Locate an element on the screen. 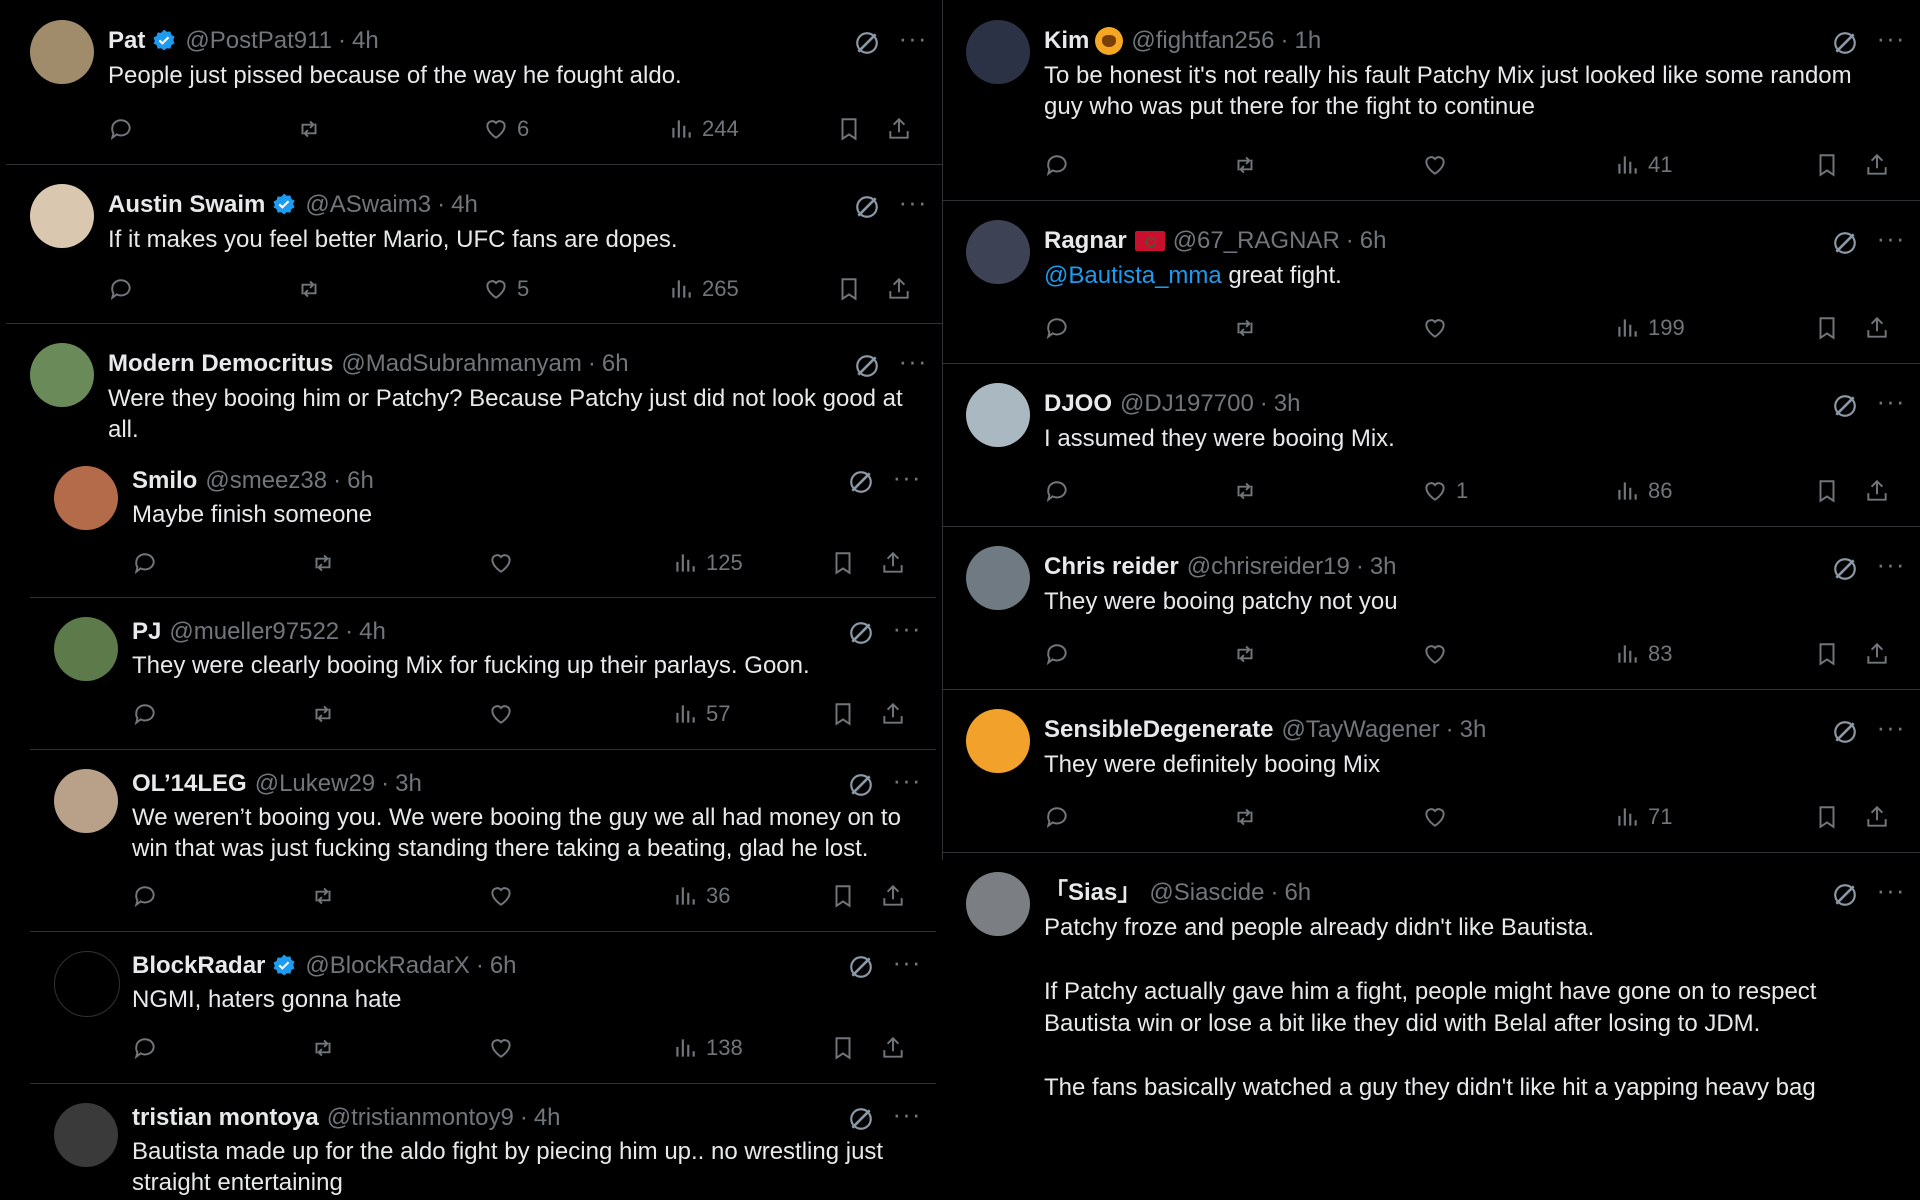  author-handle: @tristianmontoy9 is located at coordinates (420, 1118).